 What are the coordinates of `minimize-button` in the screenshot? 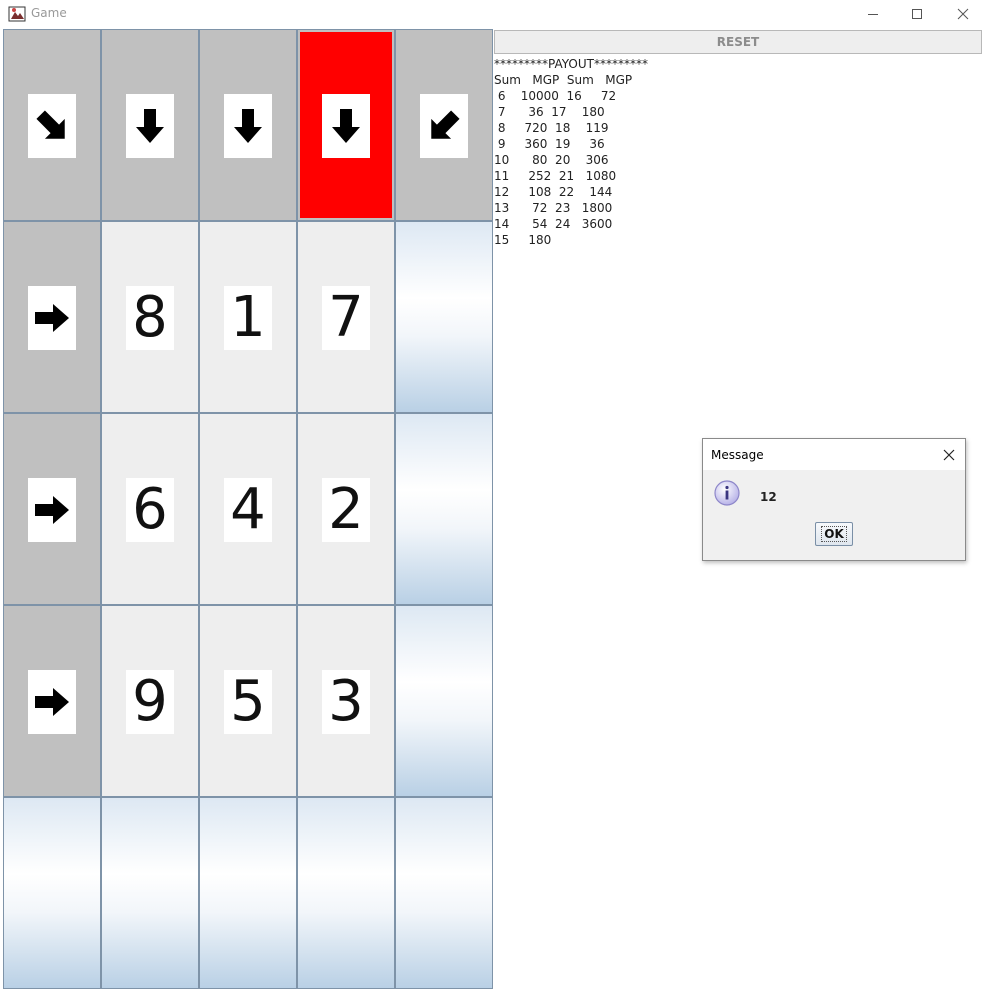 It's located at (873, 14).